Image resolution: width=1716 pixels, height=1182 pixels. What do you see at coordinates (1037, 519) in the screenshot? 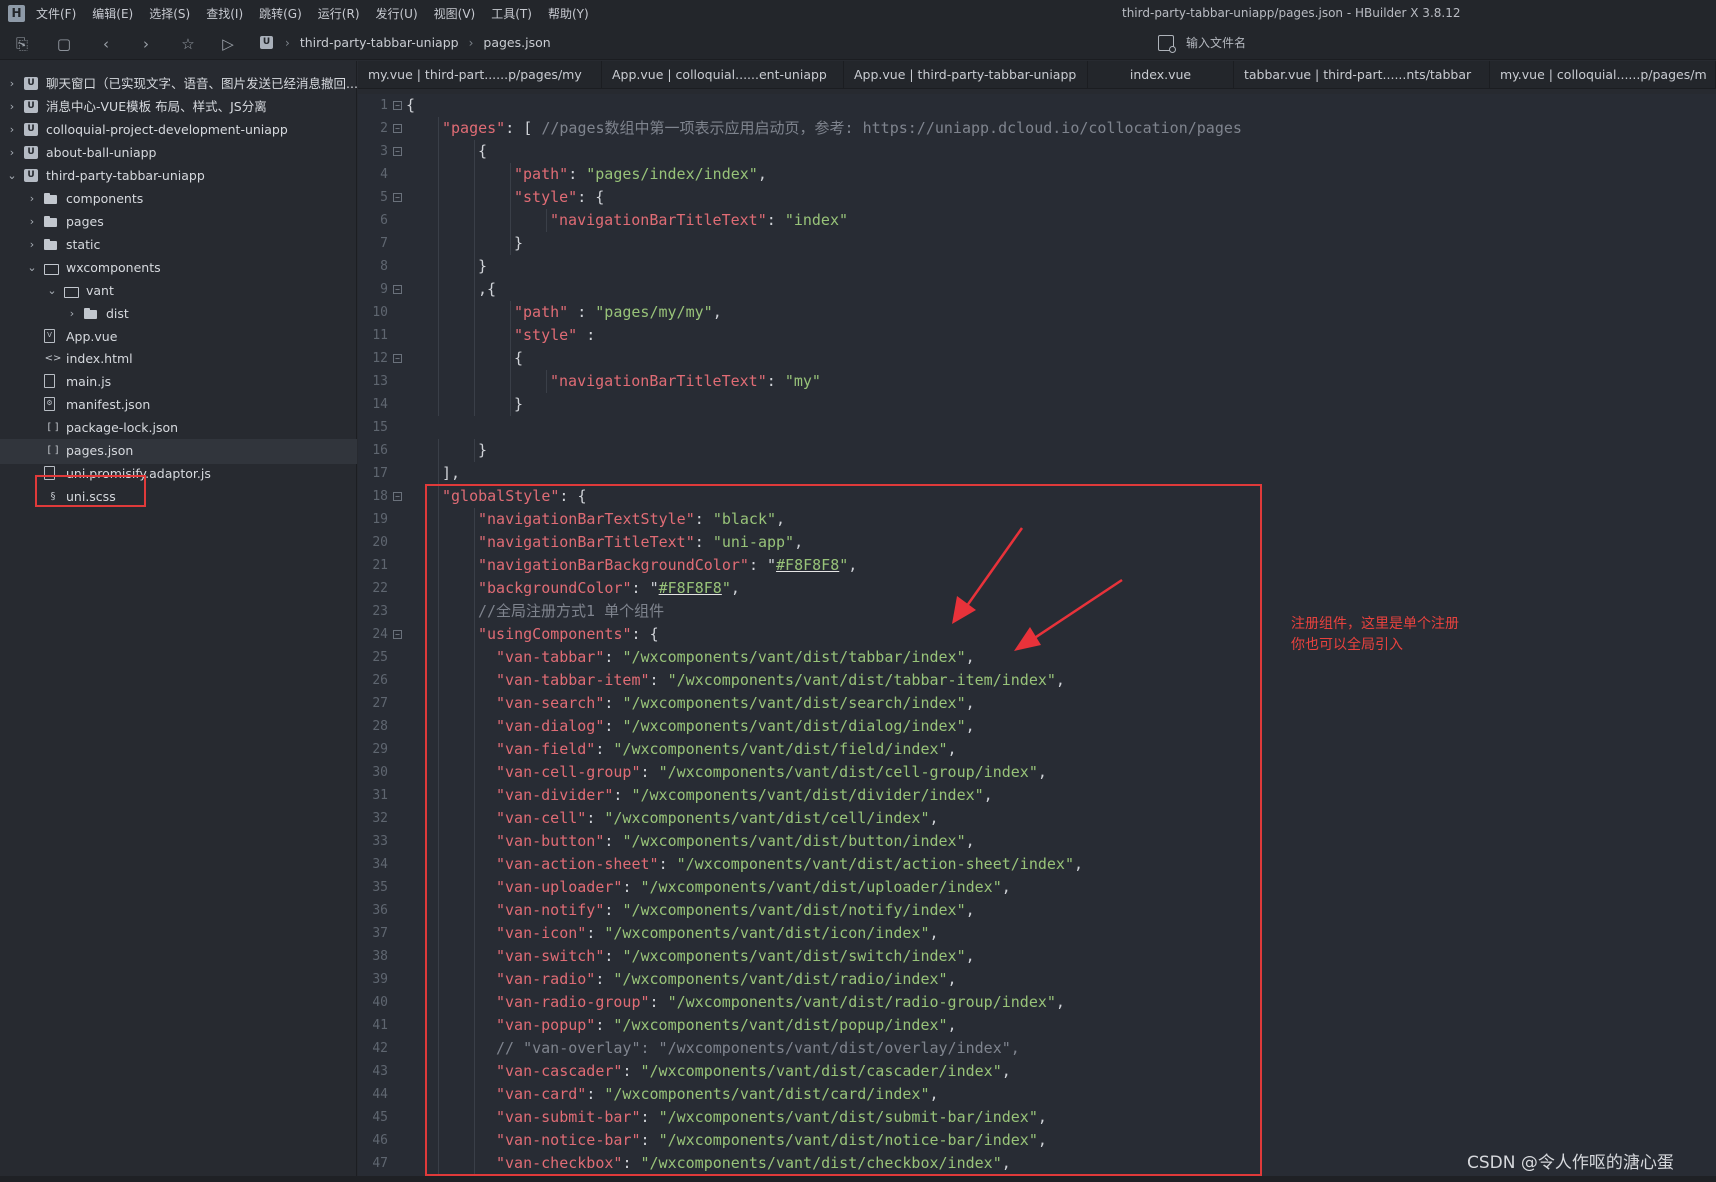
I see `code-line: 19 "navigationBarTextStyle": "black",` at bounding box center [1037, 519].